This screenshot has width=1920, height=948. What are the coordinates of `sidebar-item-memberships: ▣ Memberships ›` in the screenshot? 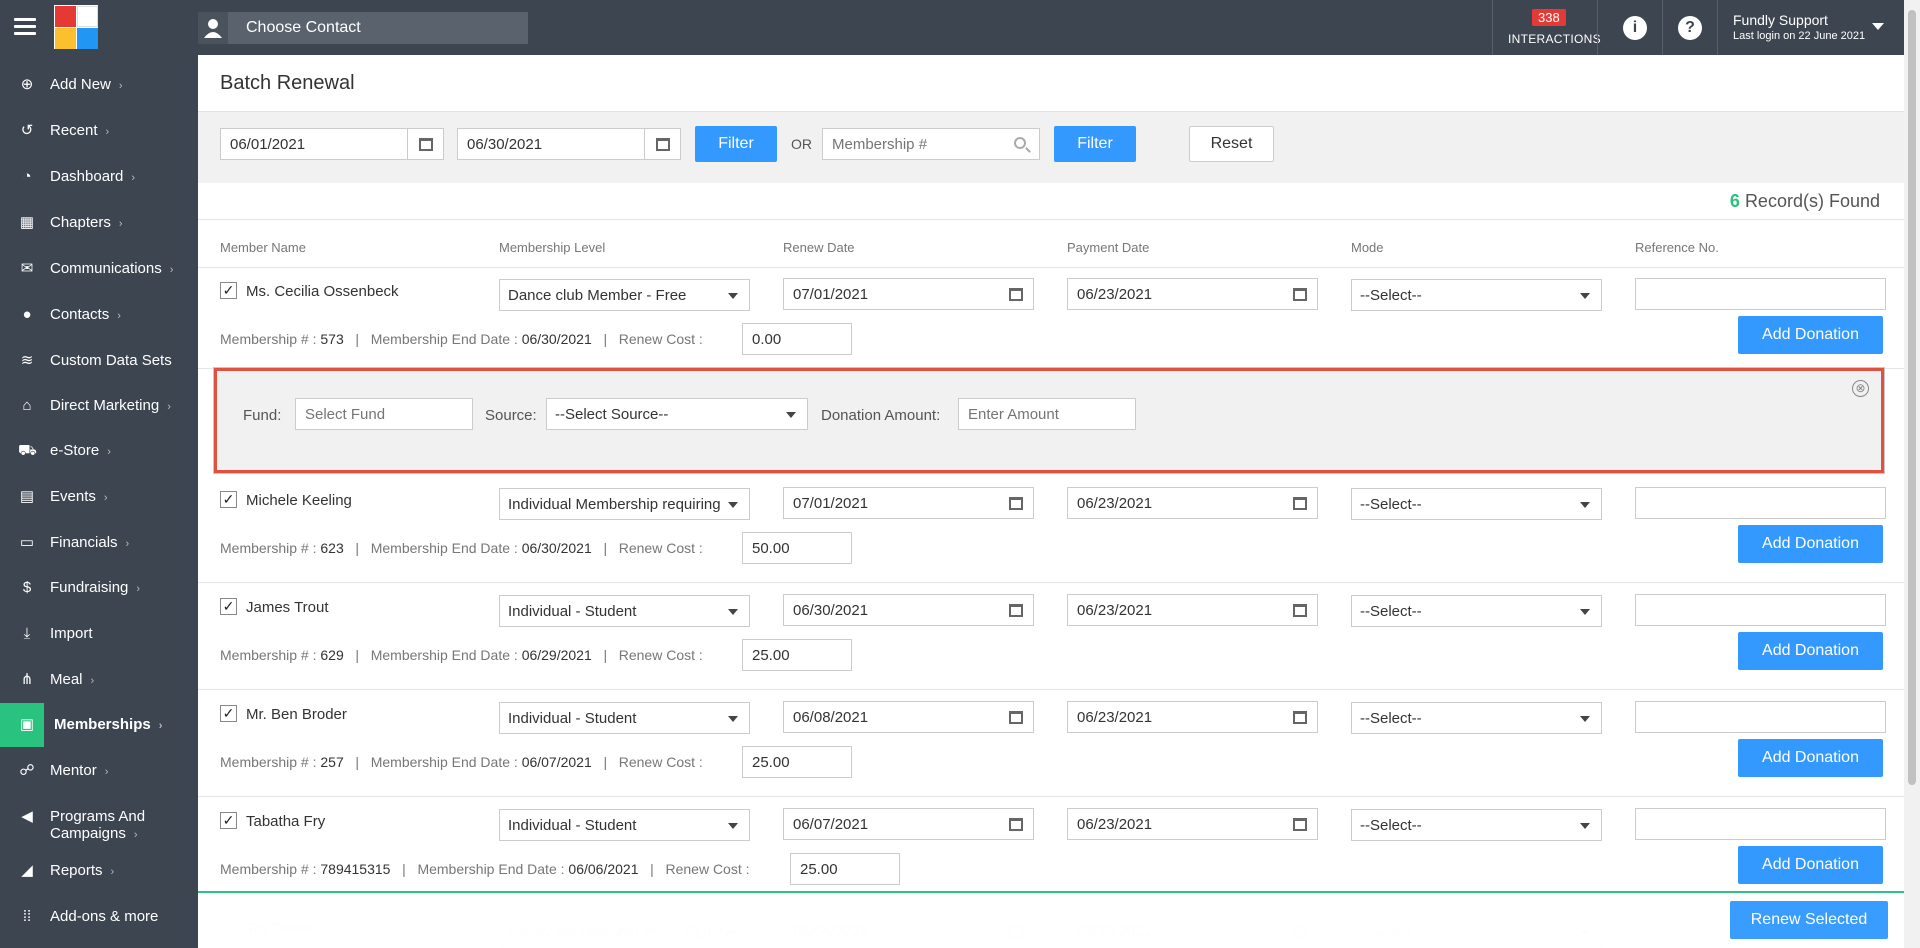 It's located at (99, 725).